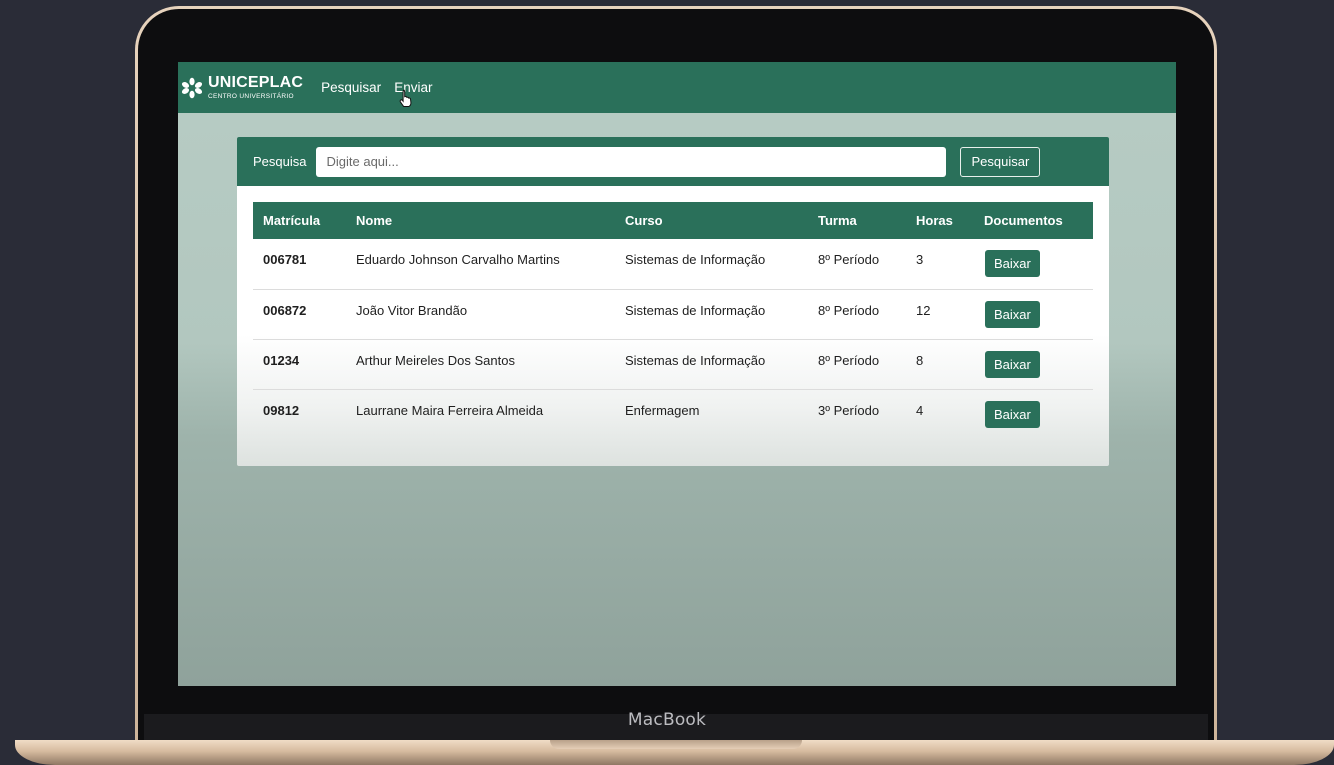 The width and height of the screenshot is (1334, 765). What do you see at coordinates (435, 360) in the screenshot?
I see `cell-nome: Arthur Meireles Dos Santos` at bounding box center [435, 360].